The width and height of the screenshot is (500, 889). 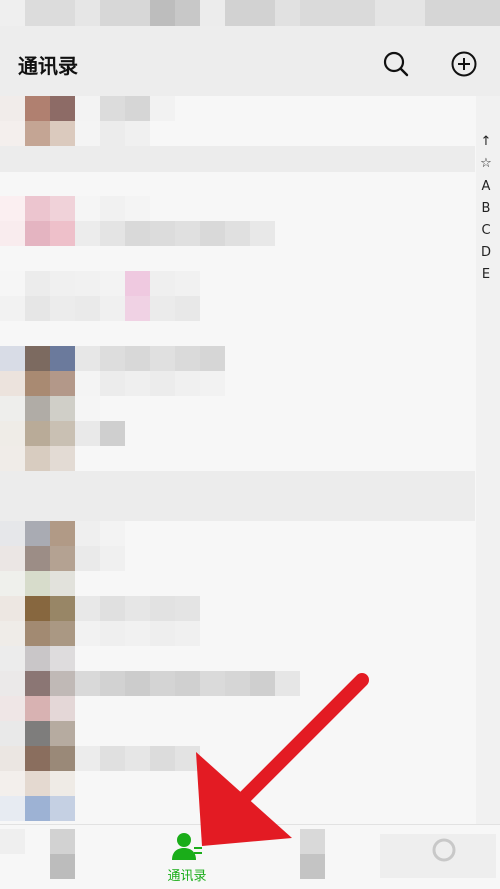 I want to click on search-icon, so click(x=396, y=64).